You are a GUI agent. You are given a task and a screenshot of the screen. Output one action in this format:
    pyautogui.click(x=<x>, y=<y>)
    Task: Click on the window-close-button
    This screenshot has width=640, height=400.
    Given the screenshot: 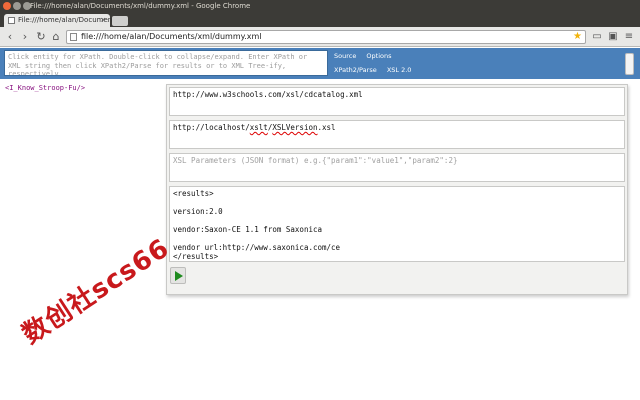 What is the action you would take?
    pyautogui.click(x=7, y=6)
    